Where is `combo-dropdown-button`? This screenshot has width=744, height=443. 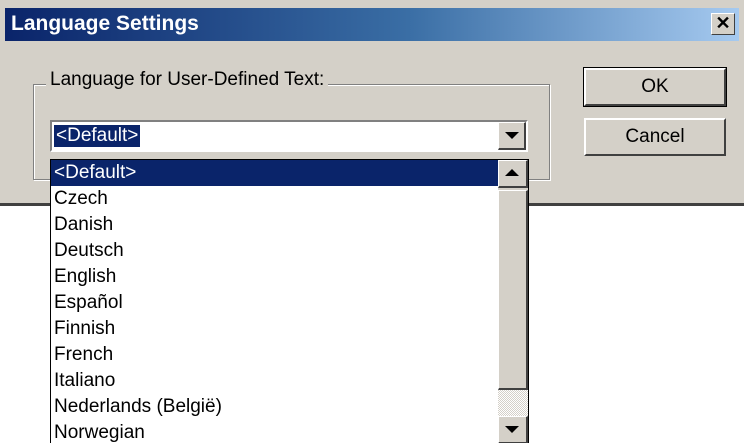 combo-dropdown-button is located at coordinates (512, 136).